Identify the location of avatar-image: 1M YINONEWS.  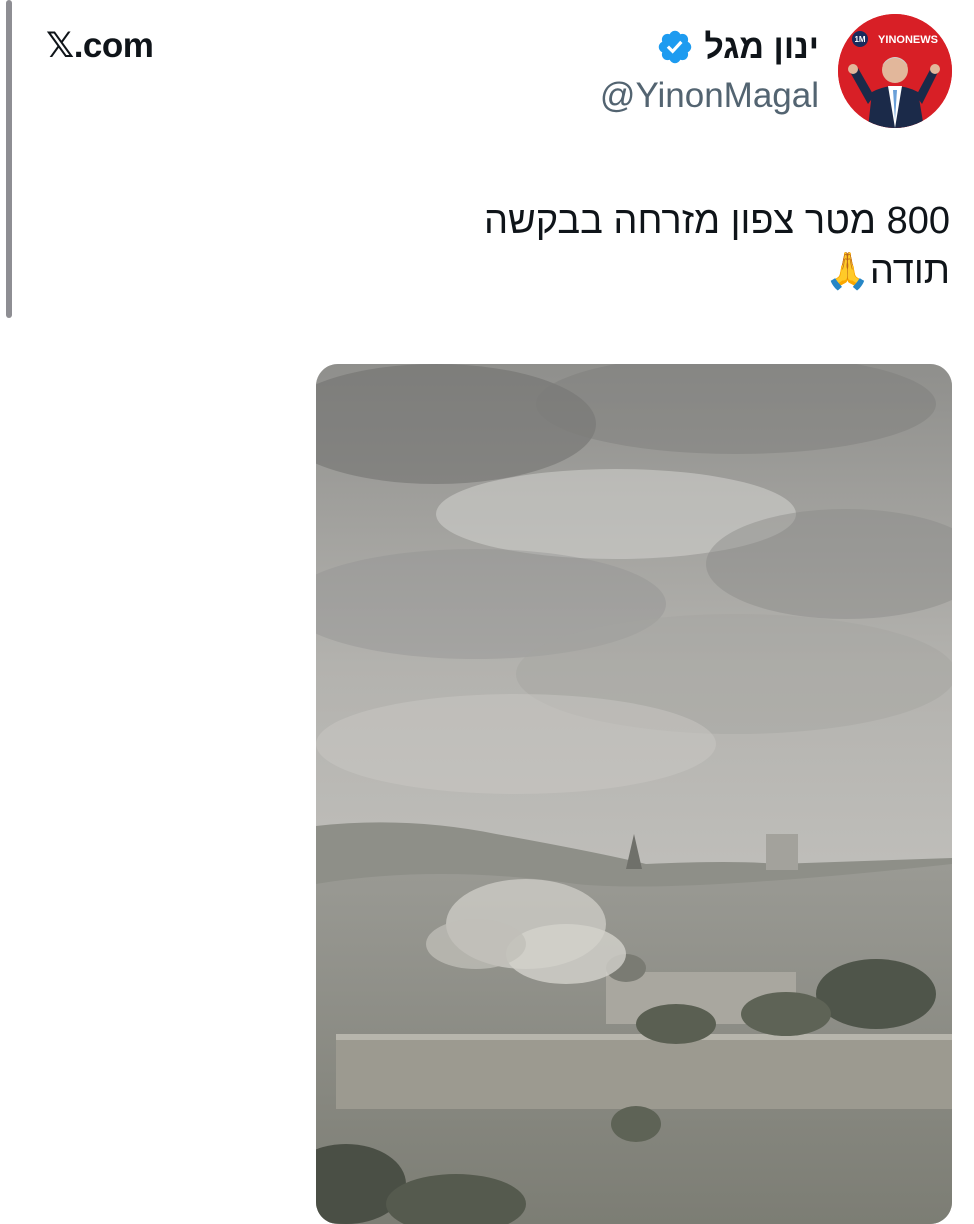
(895, 71).